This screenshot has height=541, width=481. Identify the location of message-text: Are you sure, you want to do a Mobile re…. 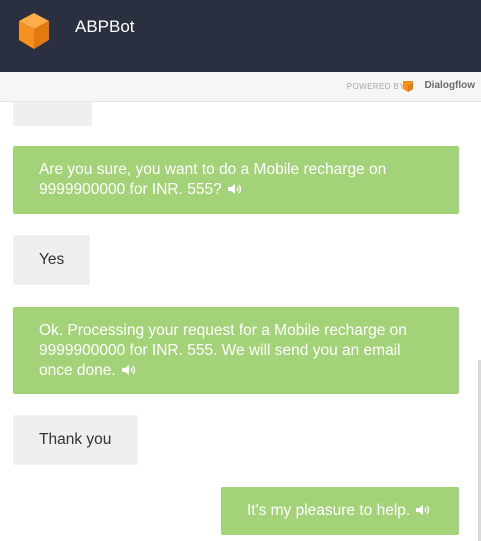
(213, 179).